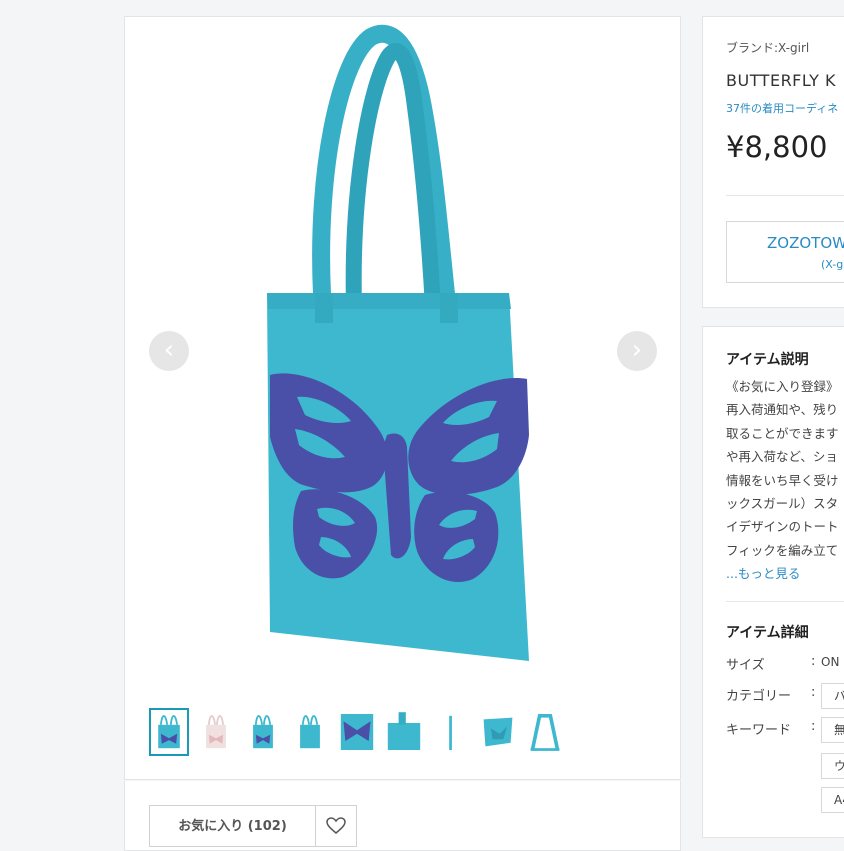  What do you see at coordinates (832, 800) in the screenshot?
I see `keyword-chip: A4` at bounding box center [832, 800].